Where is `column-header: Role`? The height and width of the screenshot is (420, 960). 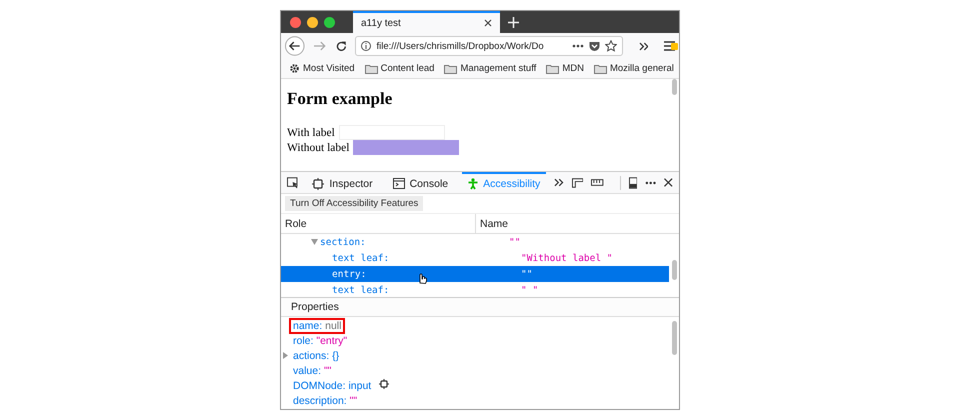 column-header: Role is located at coordinates (295, 224).